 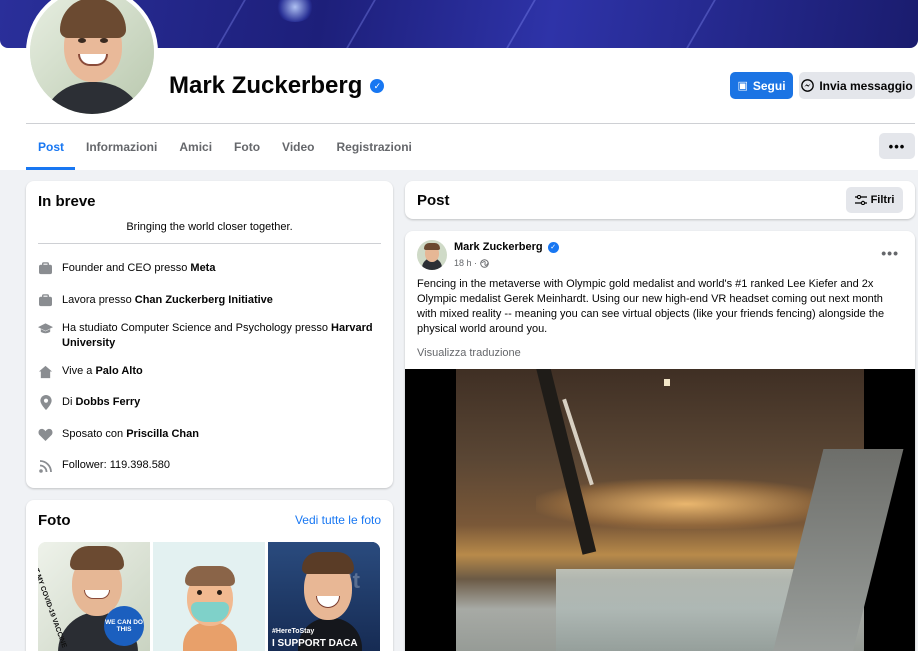 What do you see at coordinates (79, 371) in the screenshot?
I see `intro-item-text: Vive a` at bounding box center [79, 371].